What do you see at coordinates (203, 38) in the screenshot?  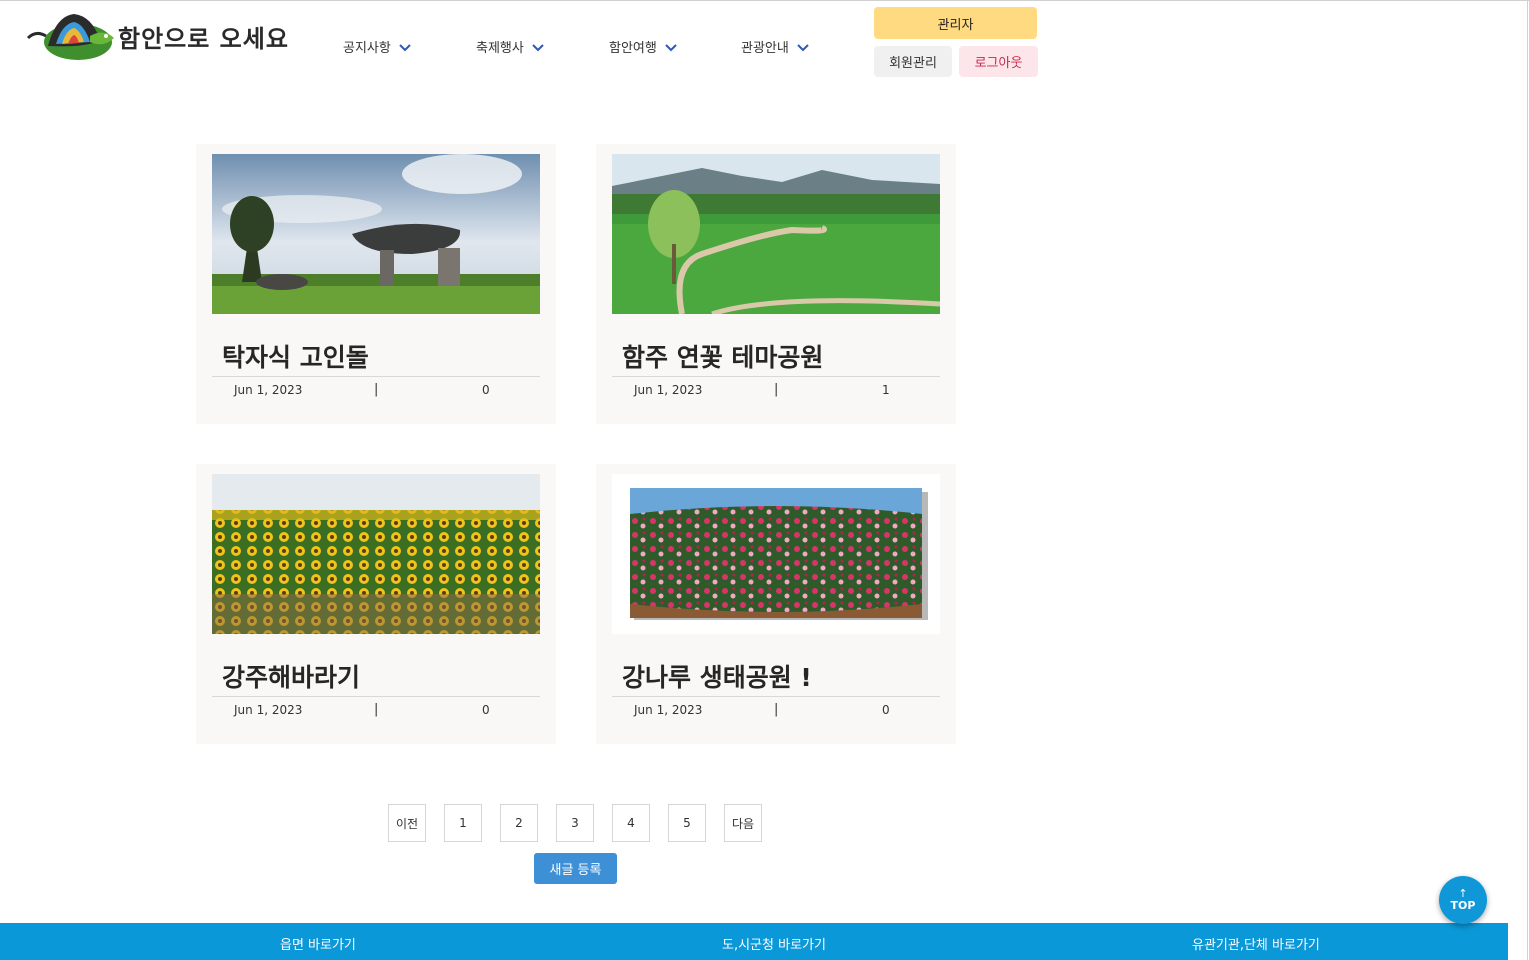 I see `logo-text: 함안으로 오세요` at bounding box center [203, 38].